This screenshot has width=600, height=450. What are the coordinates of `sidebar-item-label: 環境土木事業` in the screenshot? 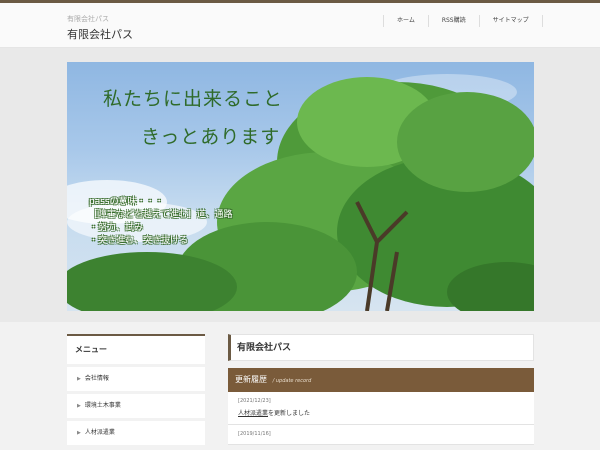 It's located at (102, 405).